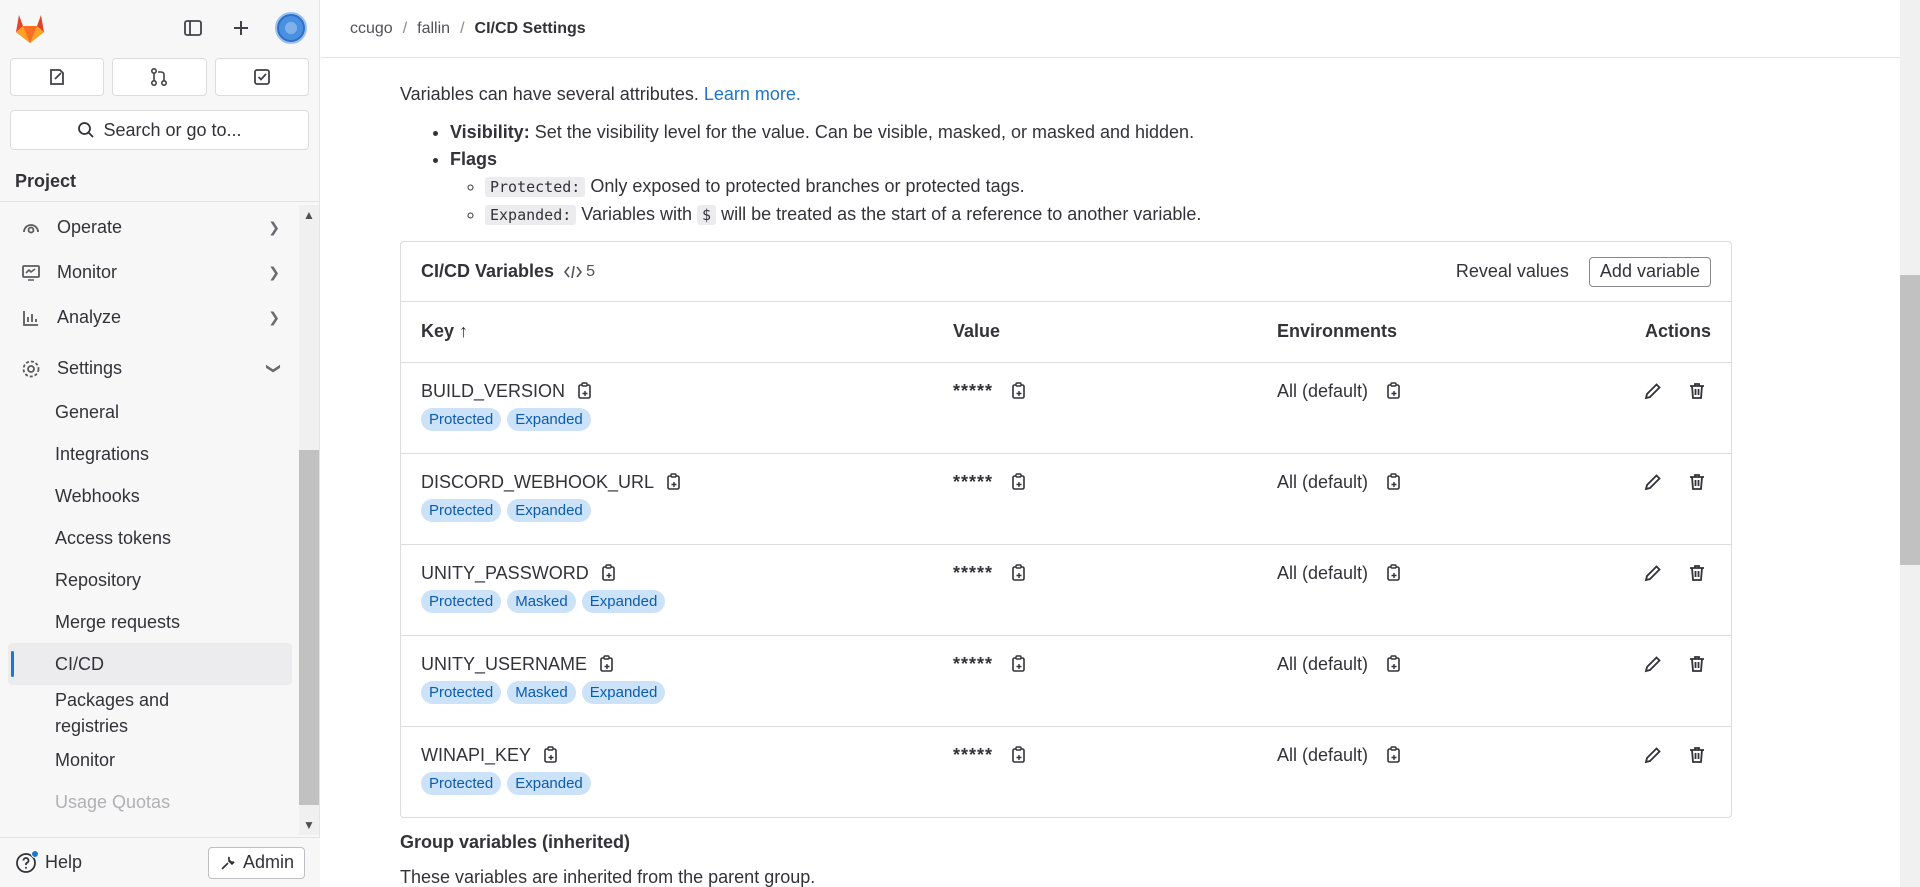  I want to click on breadcrumb: ccugo / fallin / CI/CD Settings, so click(1110, 29).